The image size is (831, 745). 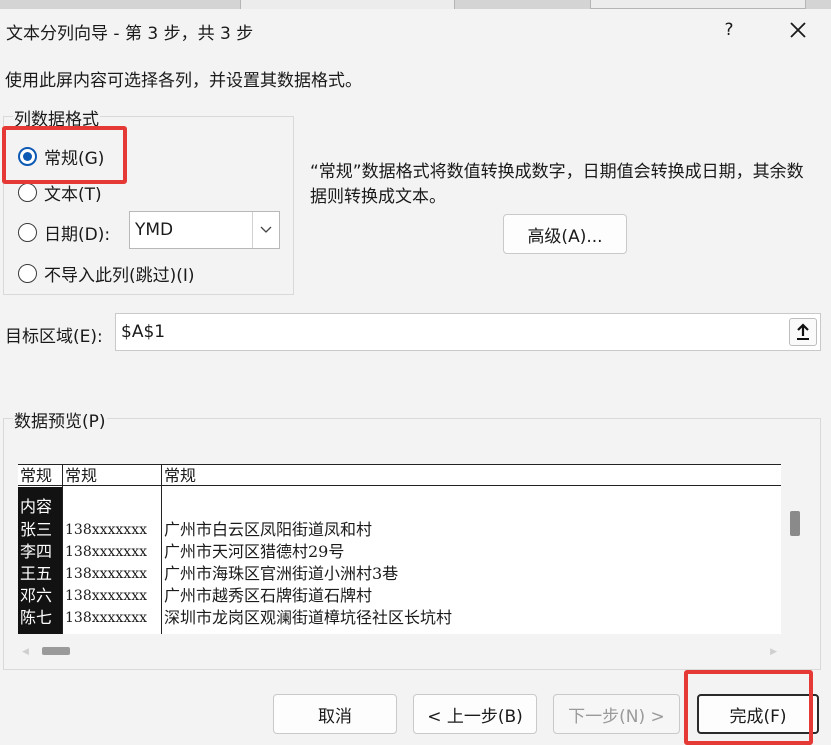 What do you see at coordinates (729, 30) in the screenshot?
I see `help-button: ?` at bounding box center [729, 30].